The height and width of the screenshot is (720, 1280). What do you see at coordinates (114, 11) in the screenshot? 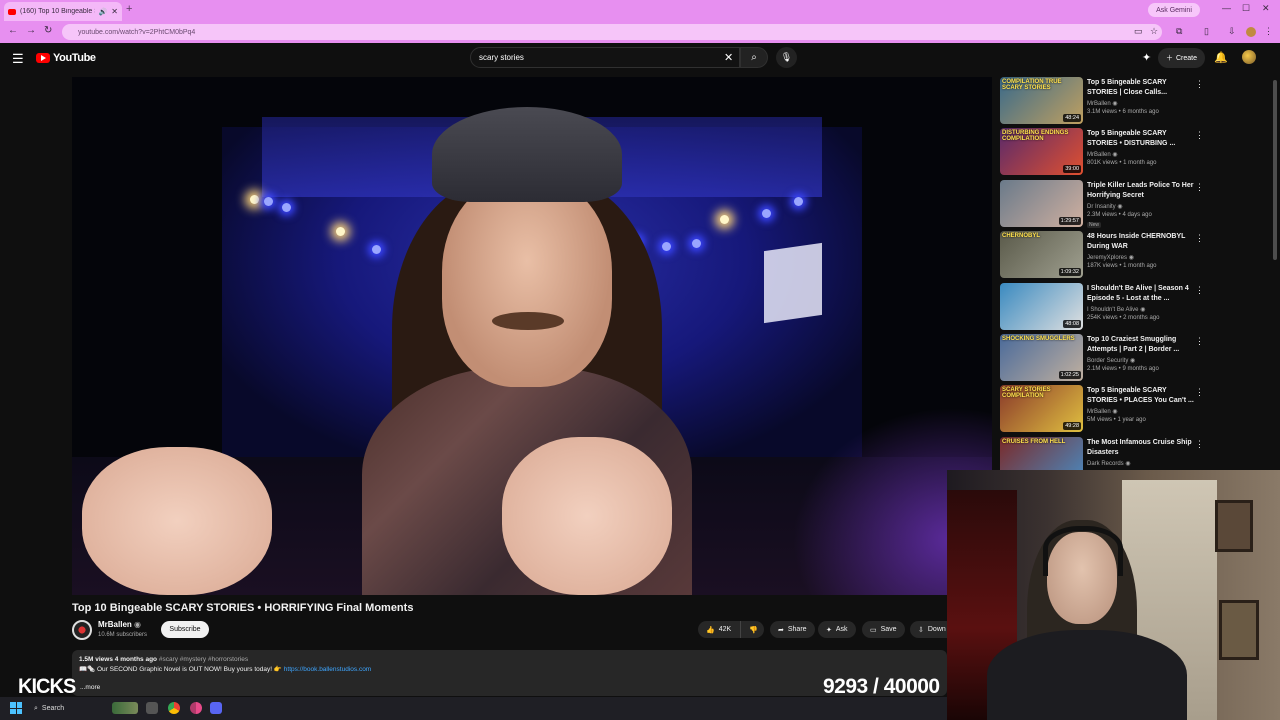
I see `close-tab-icon: ✕` at bounding box center [114, 11].